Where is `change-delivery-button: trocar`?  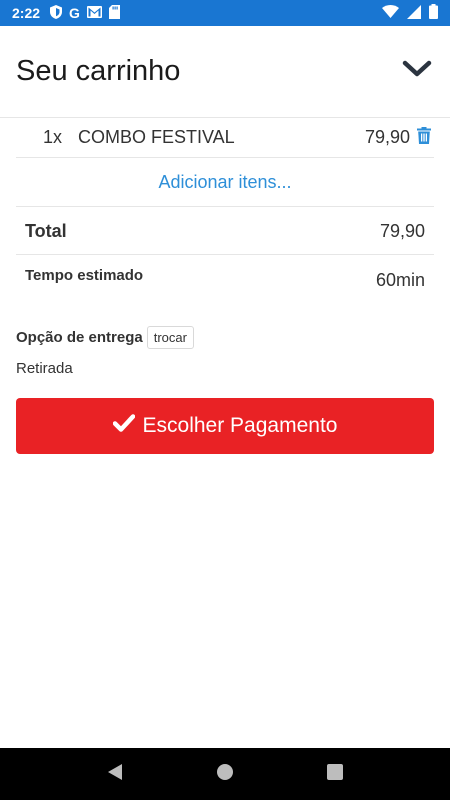 change-delivery-button: trocar is located at coordinates (170, 337).